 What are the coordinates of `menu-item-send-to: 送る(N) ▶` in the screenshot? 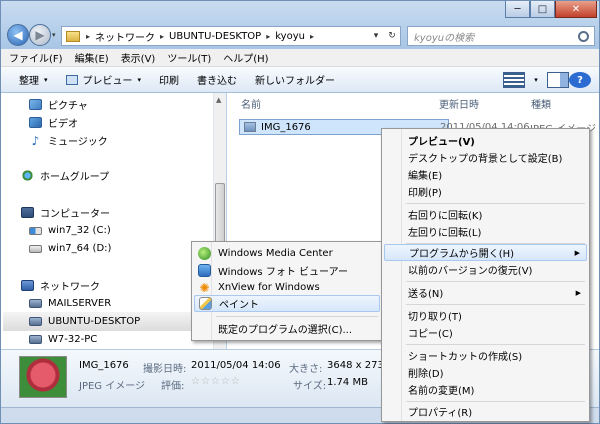 It's located at (485, 292).